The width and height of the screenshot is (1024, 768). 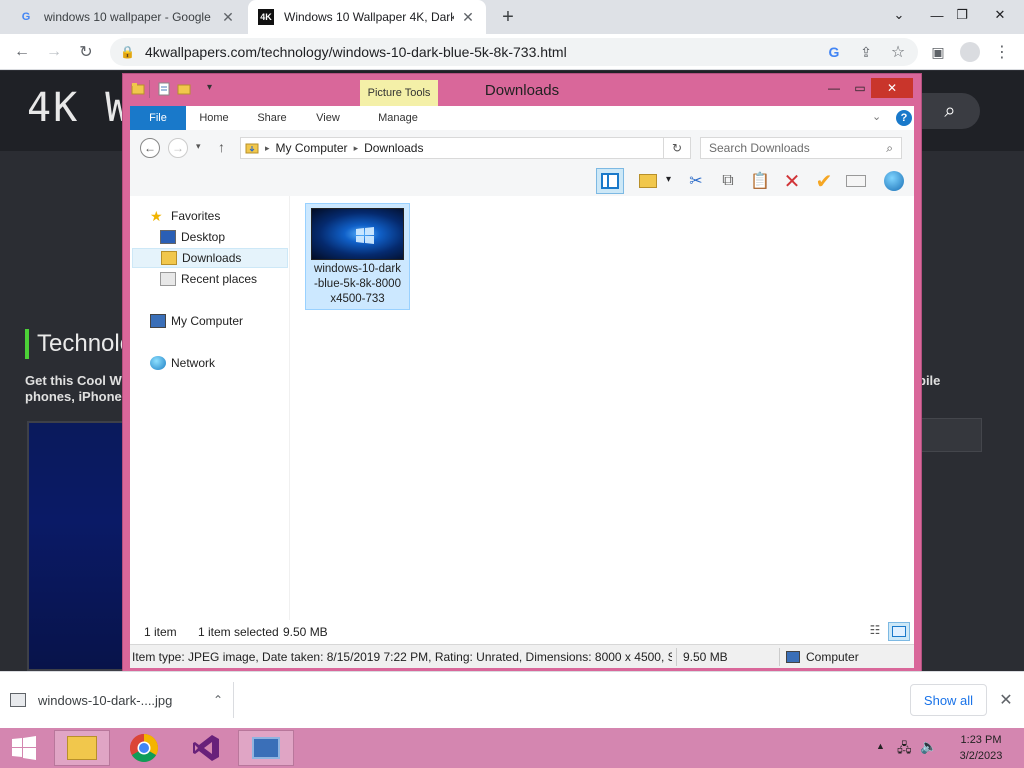 I want to click on recent-places-icon, so click(x=168, y=279).